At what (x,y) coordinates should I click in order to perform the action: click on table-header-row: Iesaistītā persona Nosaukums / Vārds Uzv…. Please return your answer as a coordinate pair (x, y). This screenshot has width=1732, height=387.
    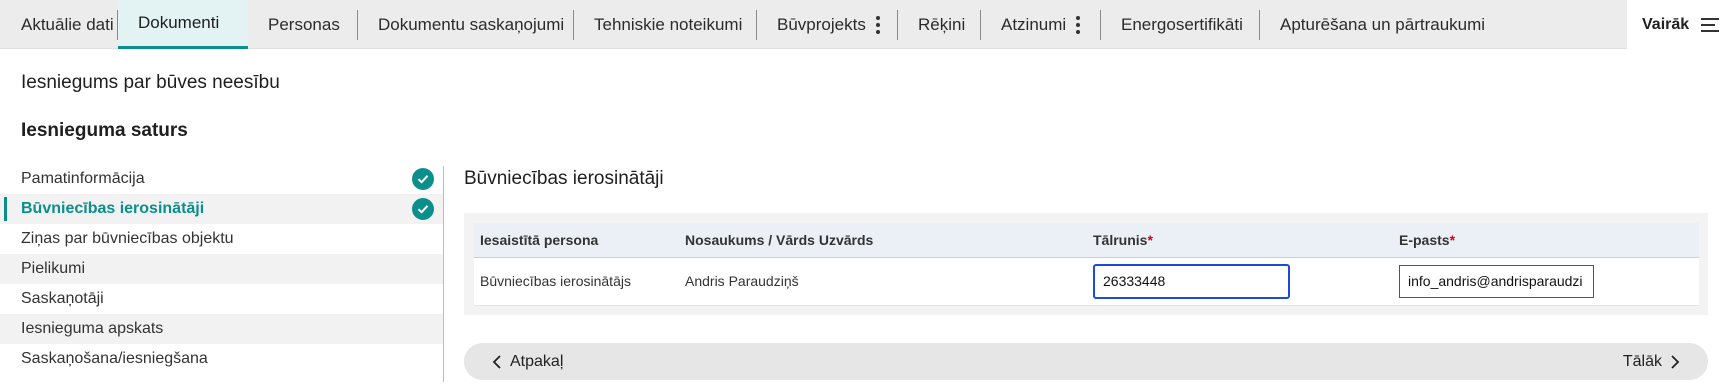
    Looking at the image, I should click on (1086, 240).